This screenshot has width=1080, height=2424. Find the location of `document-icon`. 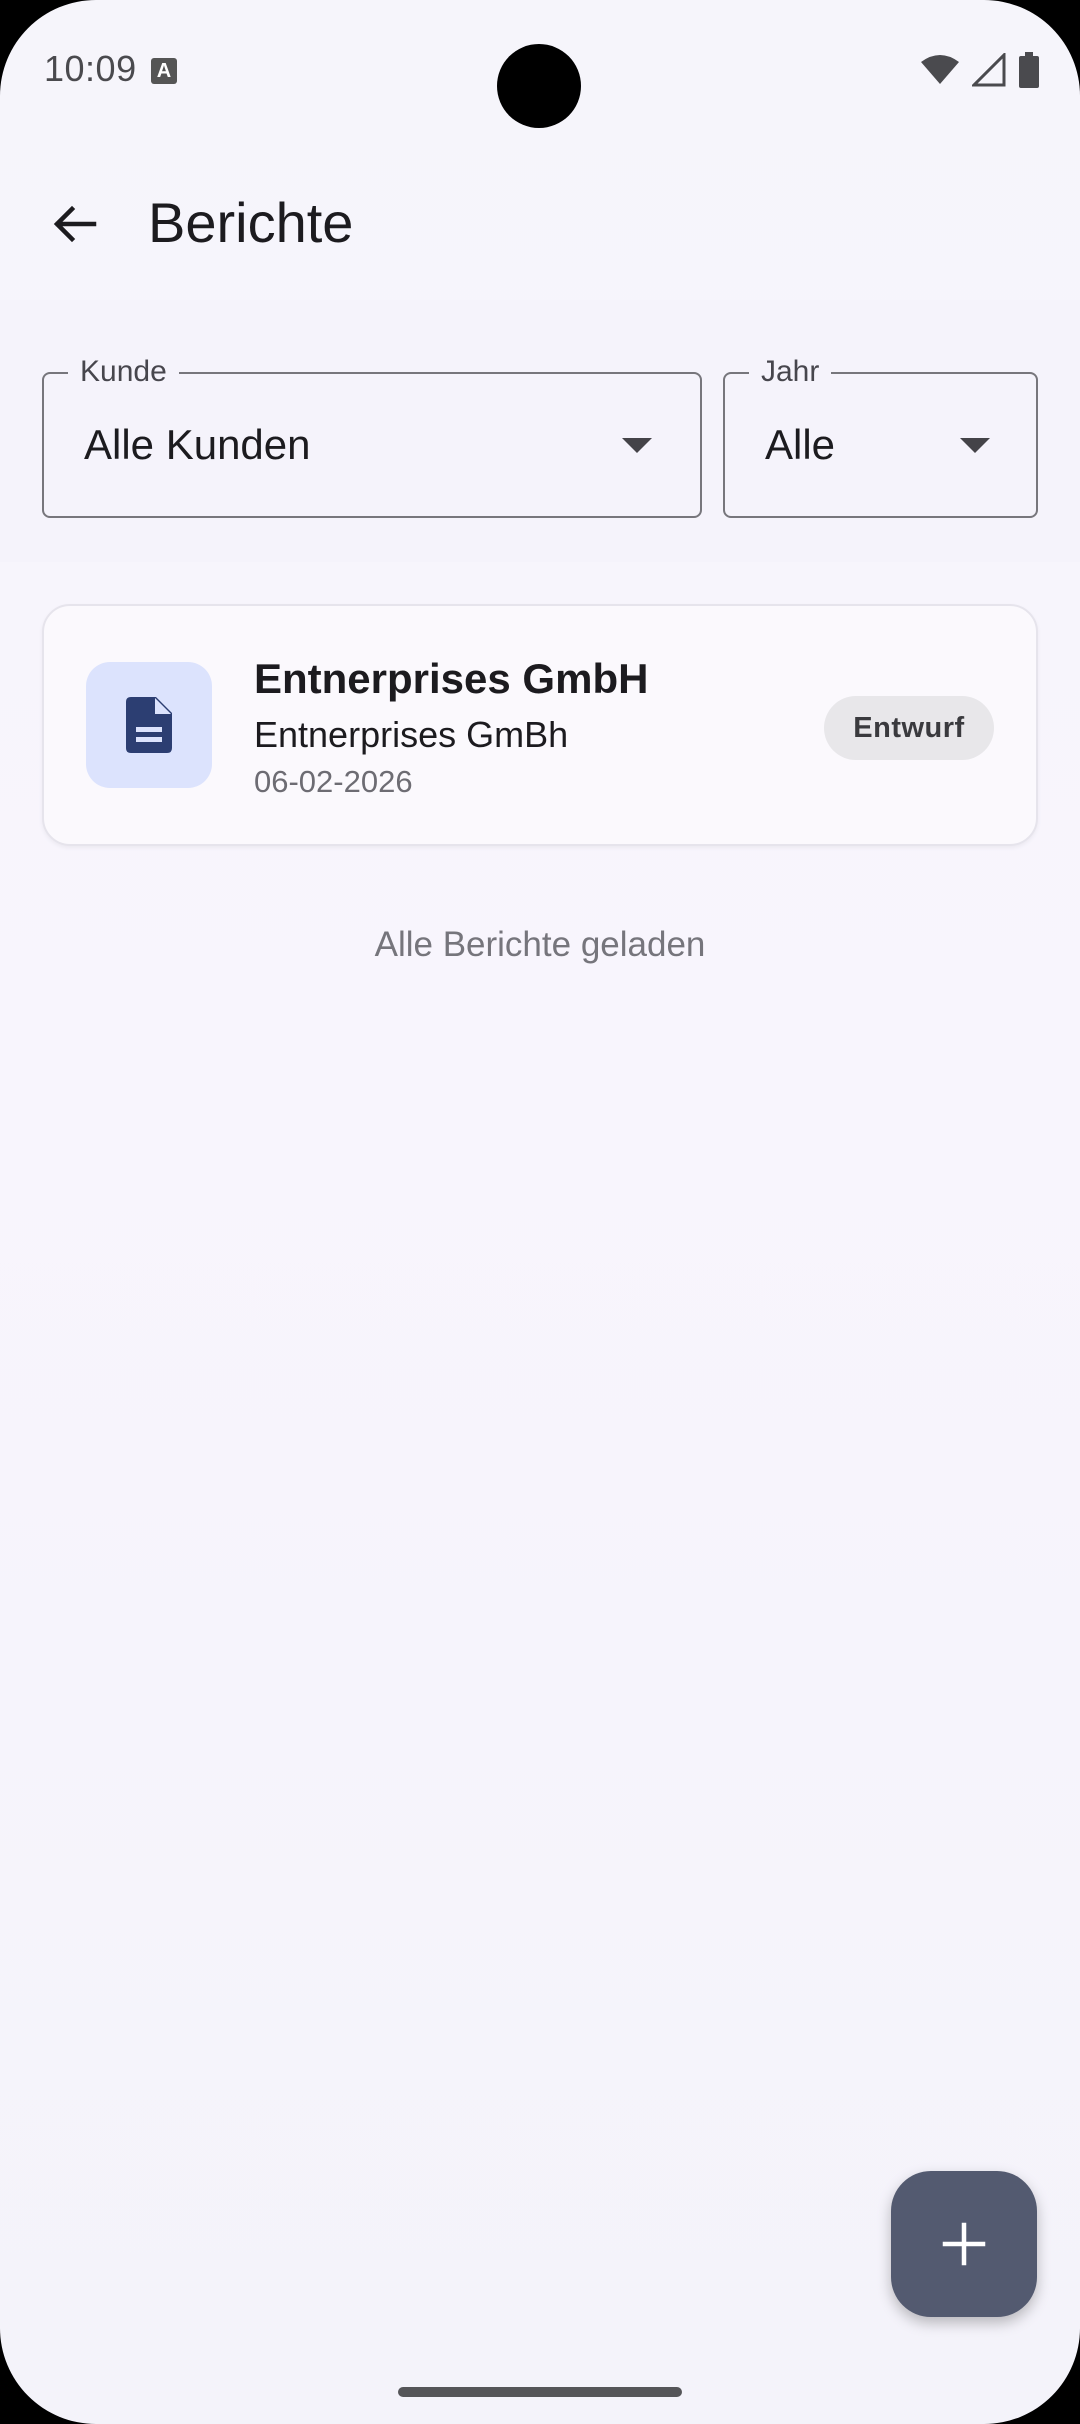

document-icon is located at coordinates (149, 725).